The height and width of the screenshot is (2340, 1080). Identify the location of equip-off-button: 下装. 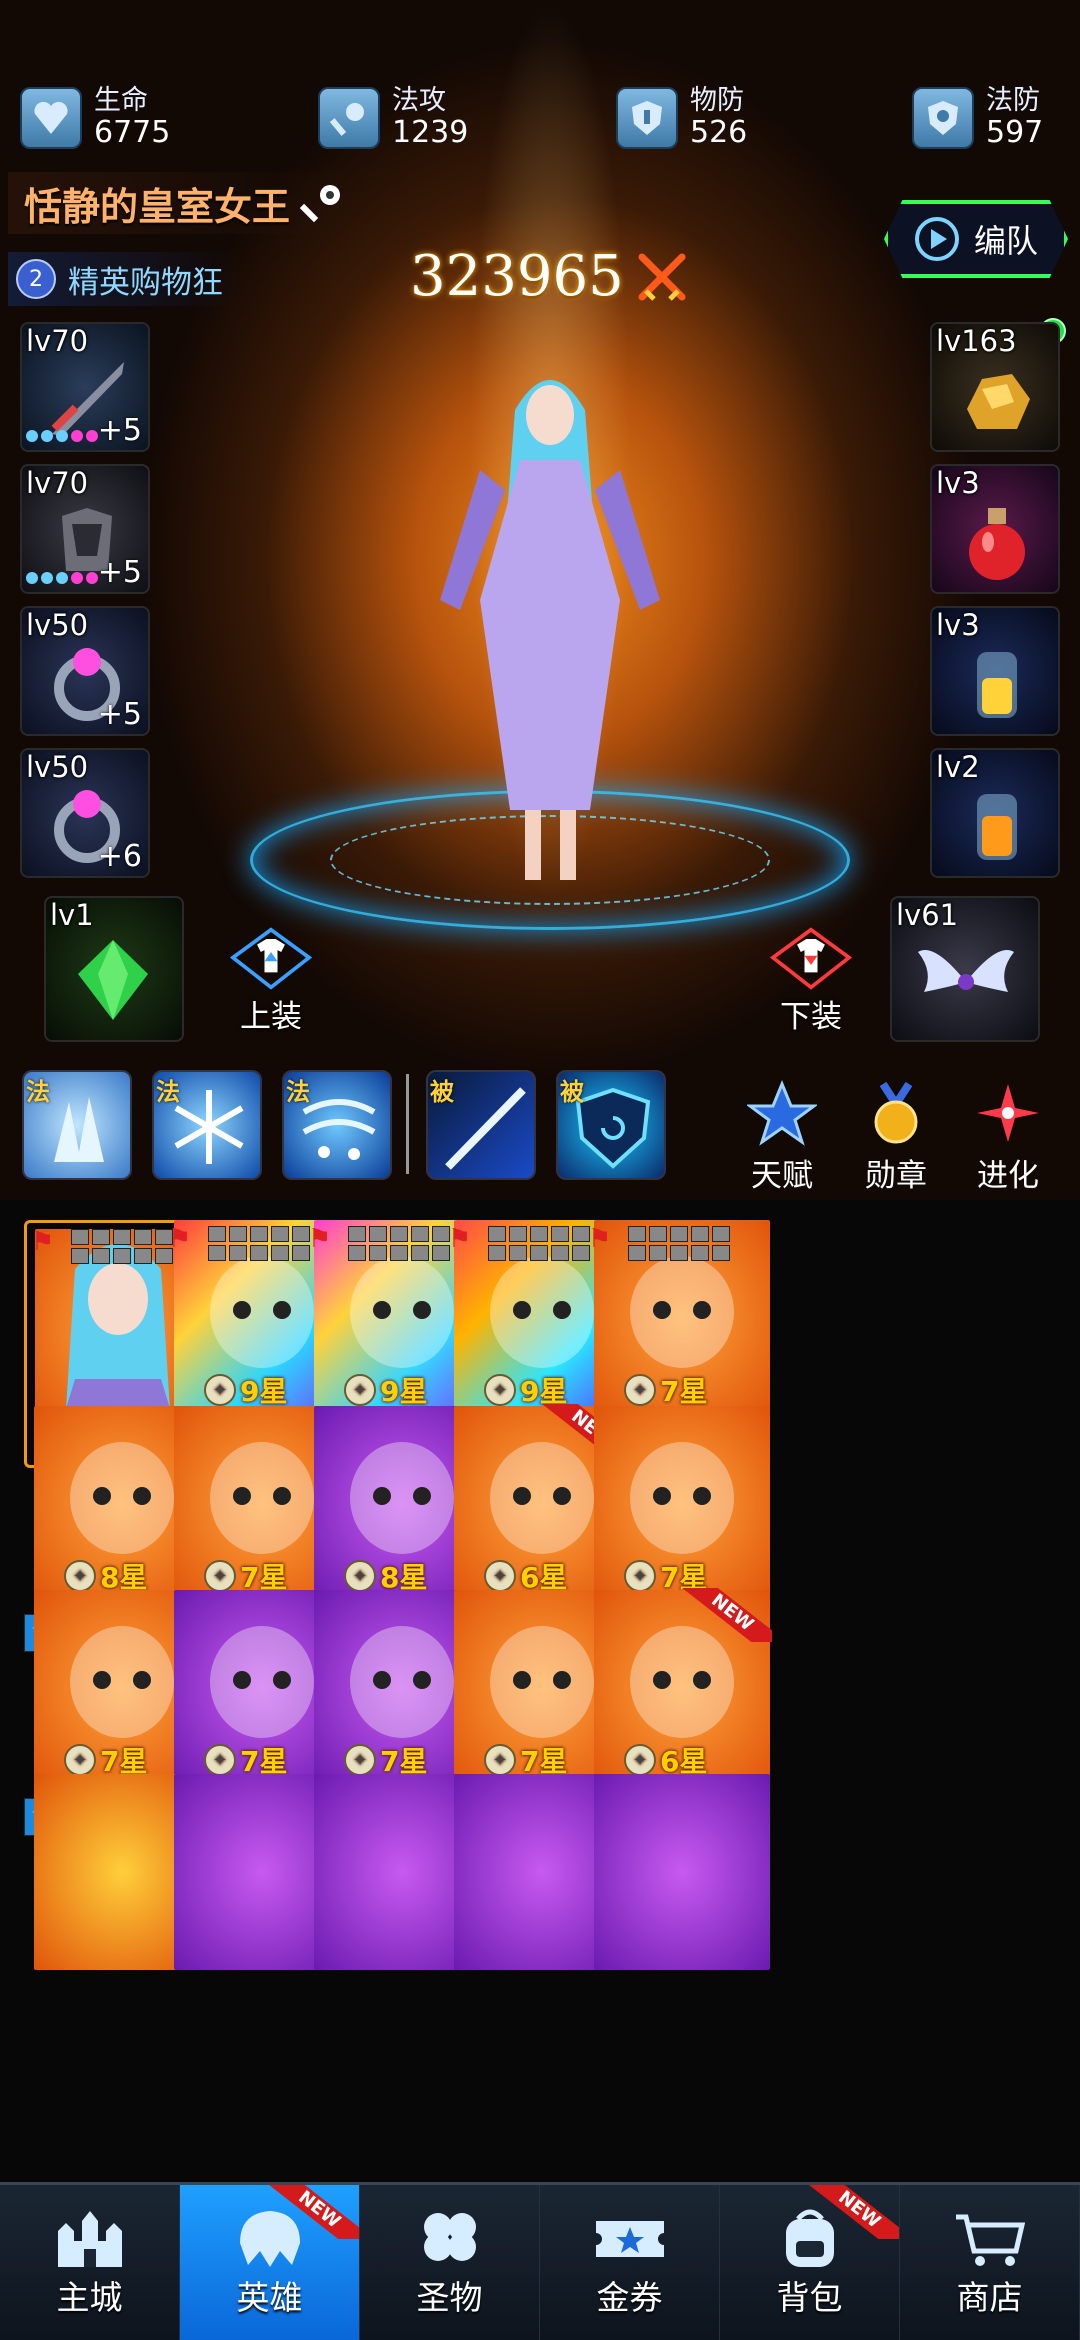
(811, 981).